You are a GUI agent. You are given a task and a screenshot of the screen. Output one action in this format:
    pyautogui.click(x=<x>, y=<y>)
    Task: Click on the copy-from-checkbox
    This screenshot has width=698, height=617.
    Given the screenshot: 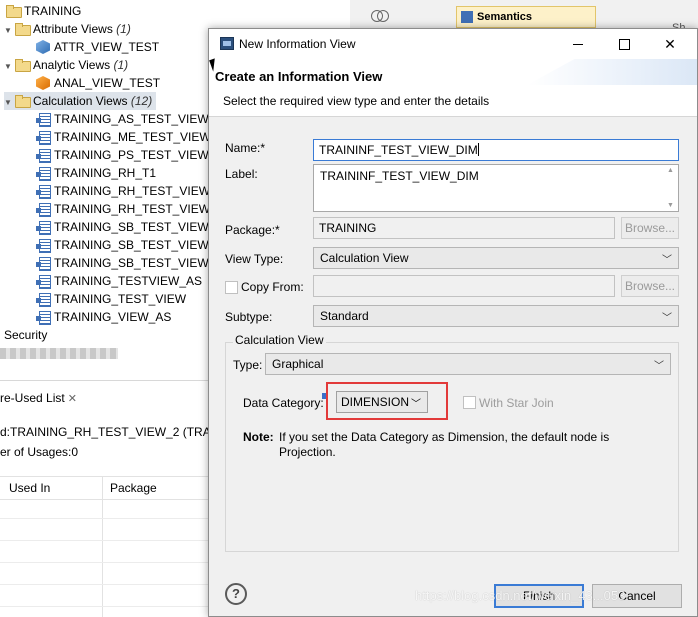 What is the action you would take?
    pyautogui.click(x=231, y=287)
    